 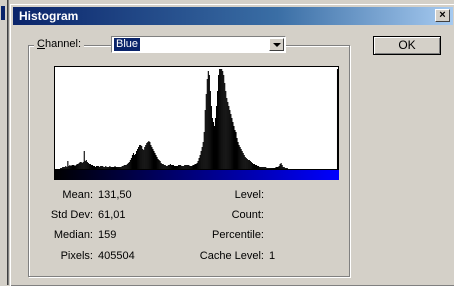 What do you see at coordinates (272, 256) in the screenshot?
I see `cache-level-value: 1` at bounding box center [272, 256].